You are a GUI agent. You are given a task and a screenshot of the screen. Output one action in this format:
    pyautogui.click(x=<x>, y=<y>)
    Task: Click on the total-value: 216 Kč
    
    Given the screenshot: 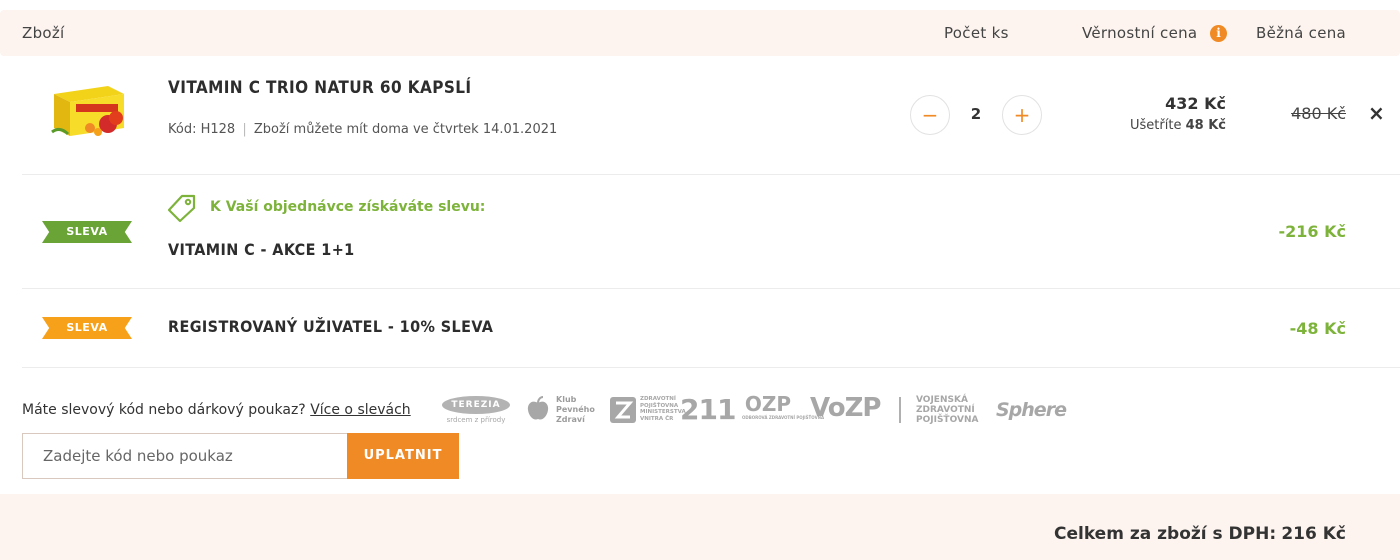 What is the action you would take?
    pyautogui.click(x=1313, y=534)
    